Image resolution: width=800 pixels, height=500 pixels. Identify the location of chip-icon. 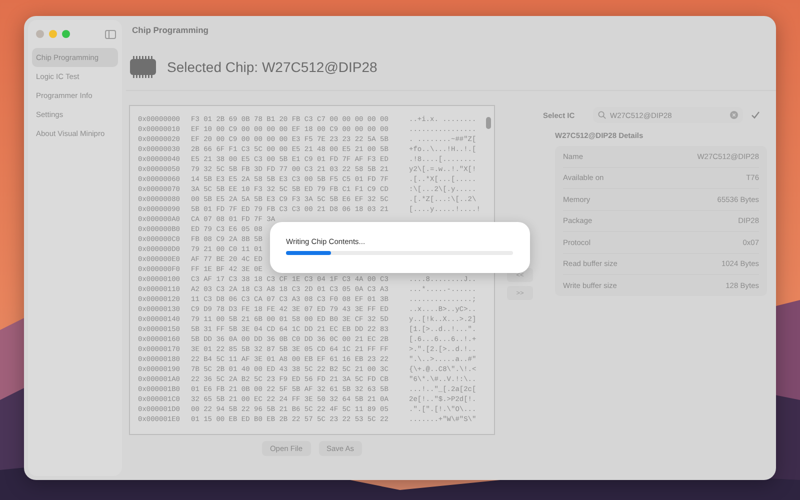
(143, 67).